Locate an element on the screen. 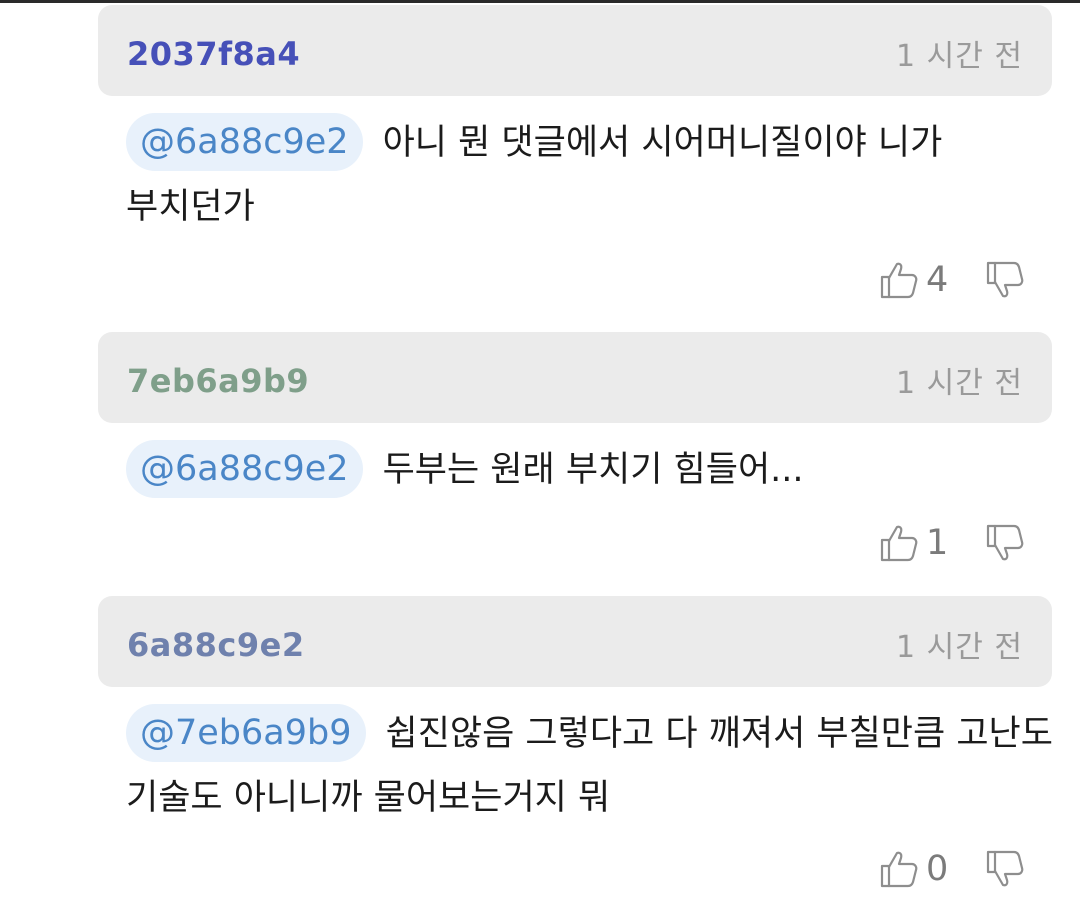 Image resolution: width=1080 pixels, height=907 pixels. like-button: 0 is located at coordinates (915, 869).